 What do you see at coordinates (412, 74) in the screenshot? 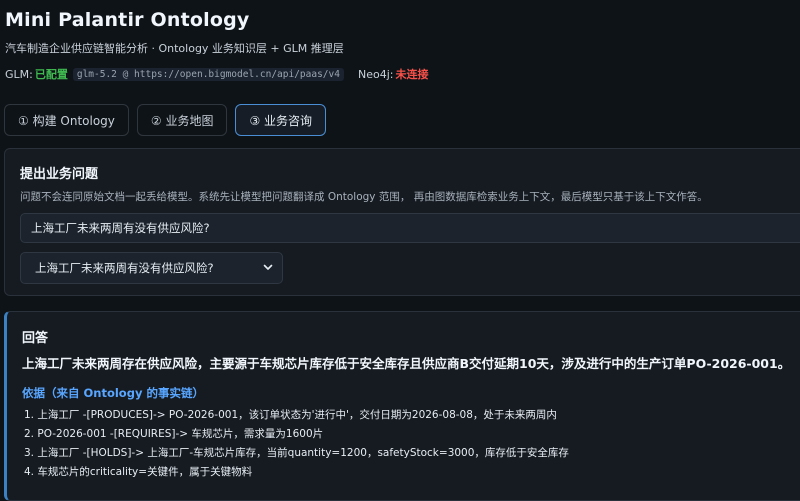
I see `neo4j-status-badge: 未连接` at bounding box center [412, 74].